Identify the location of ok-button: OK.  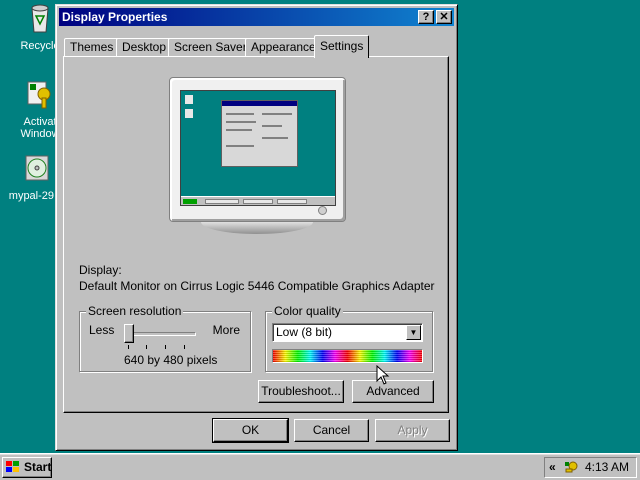
(250, 430).